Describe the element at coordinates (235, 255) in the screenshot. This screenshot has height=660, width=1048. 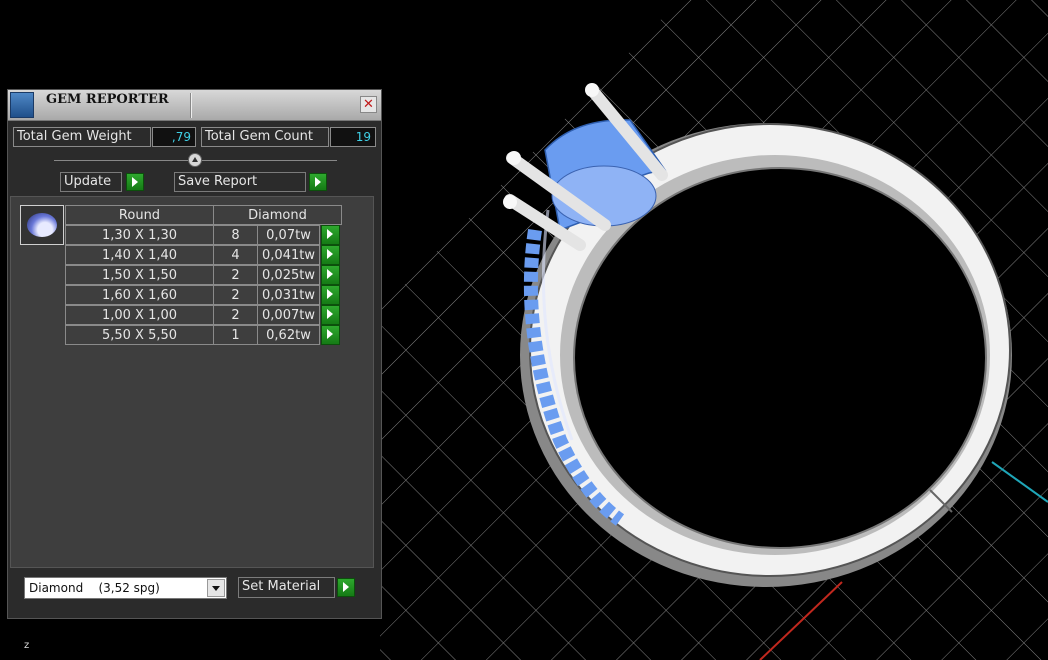
I see `gem-count-cell: 4` at that location.